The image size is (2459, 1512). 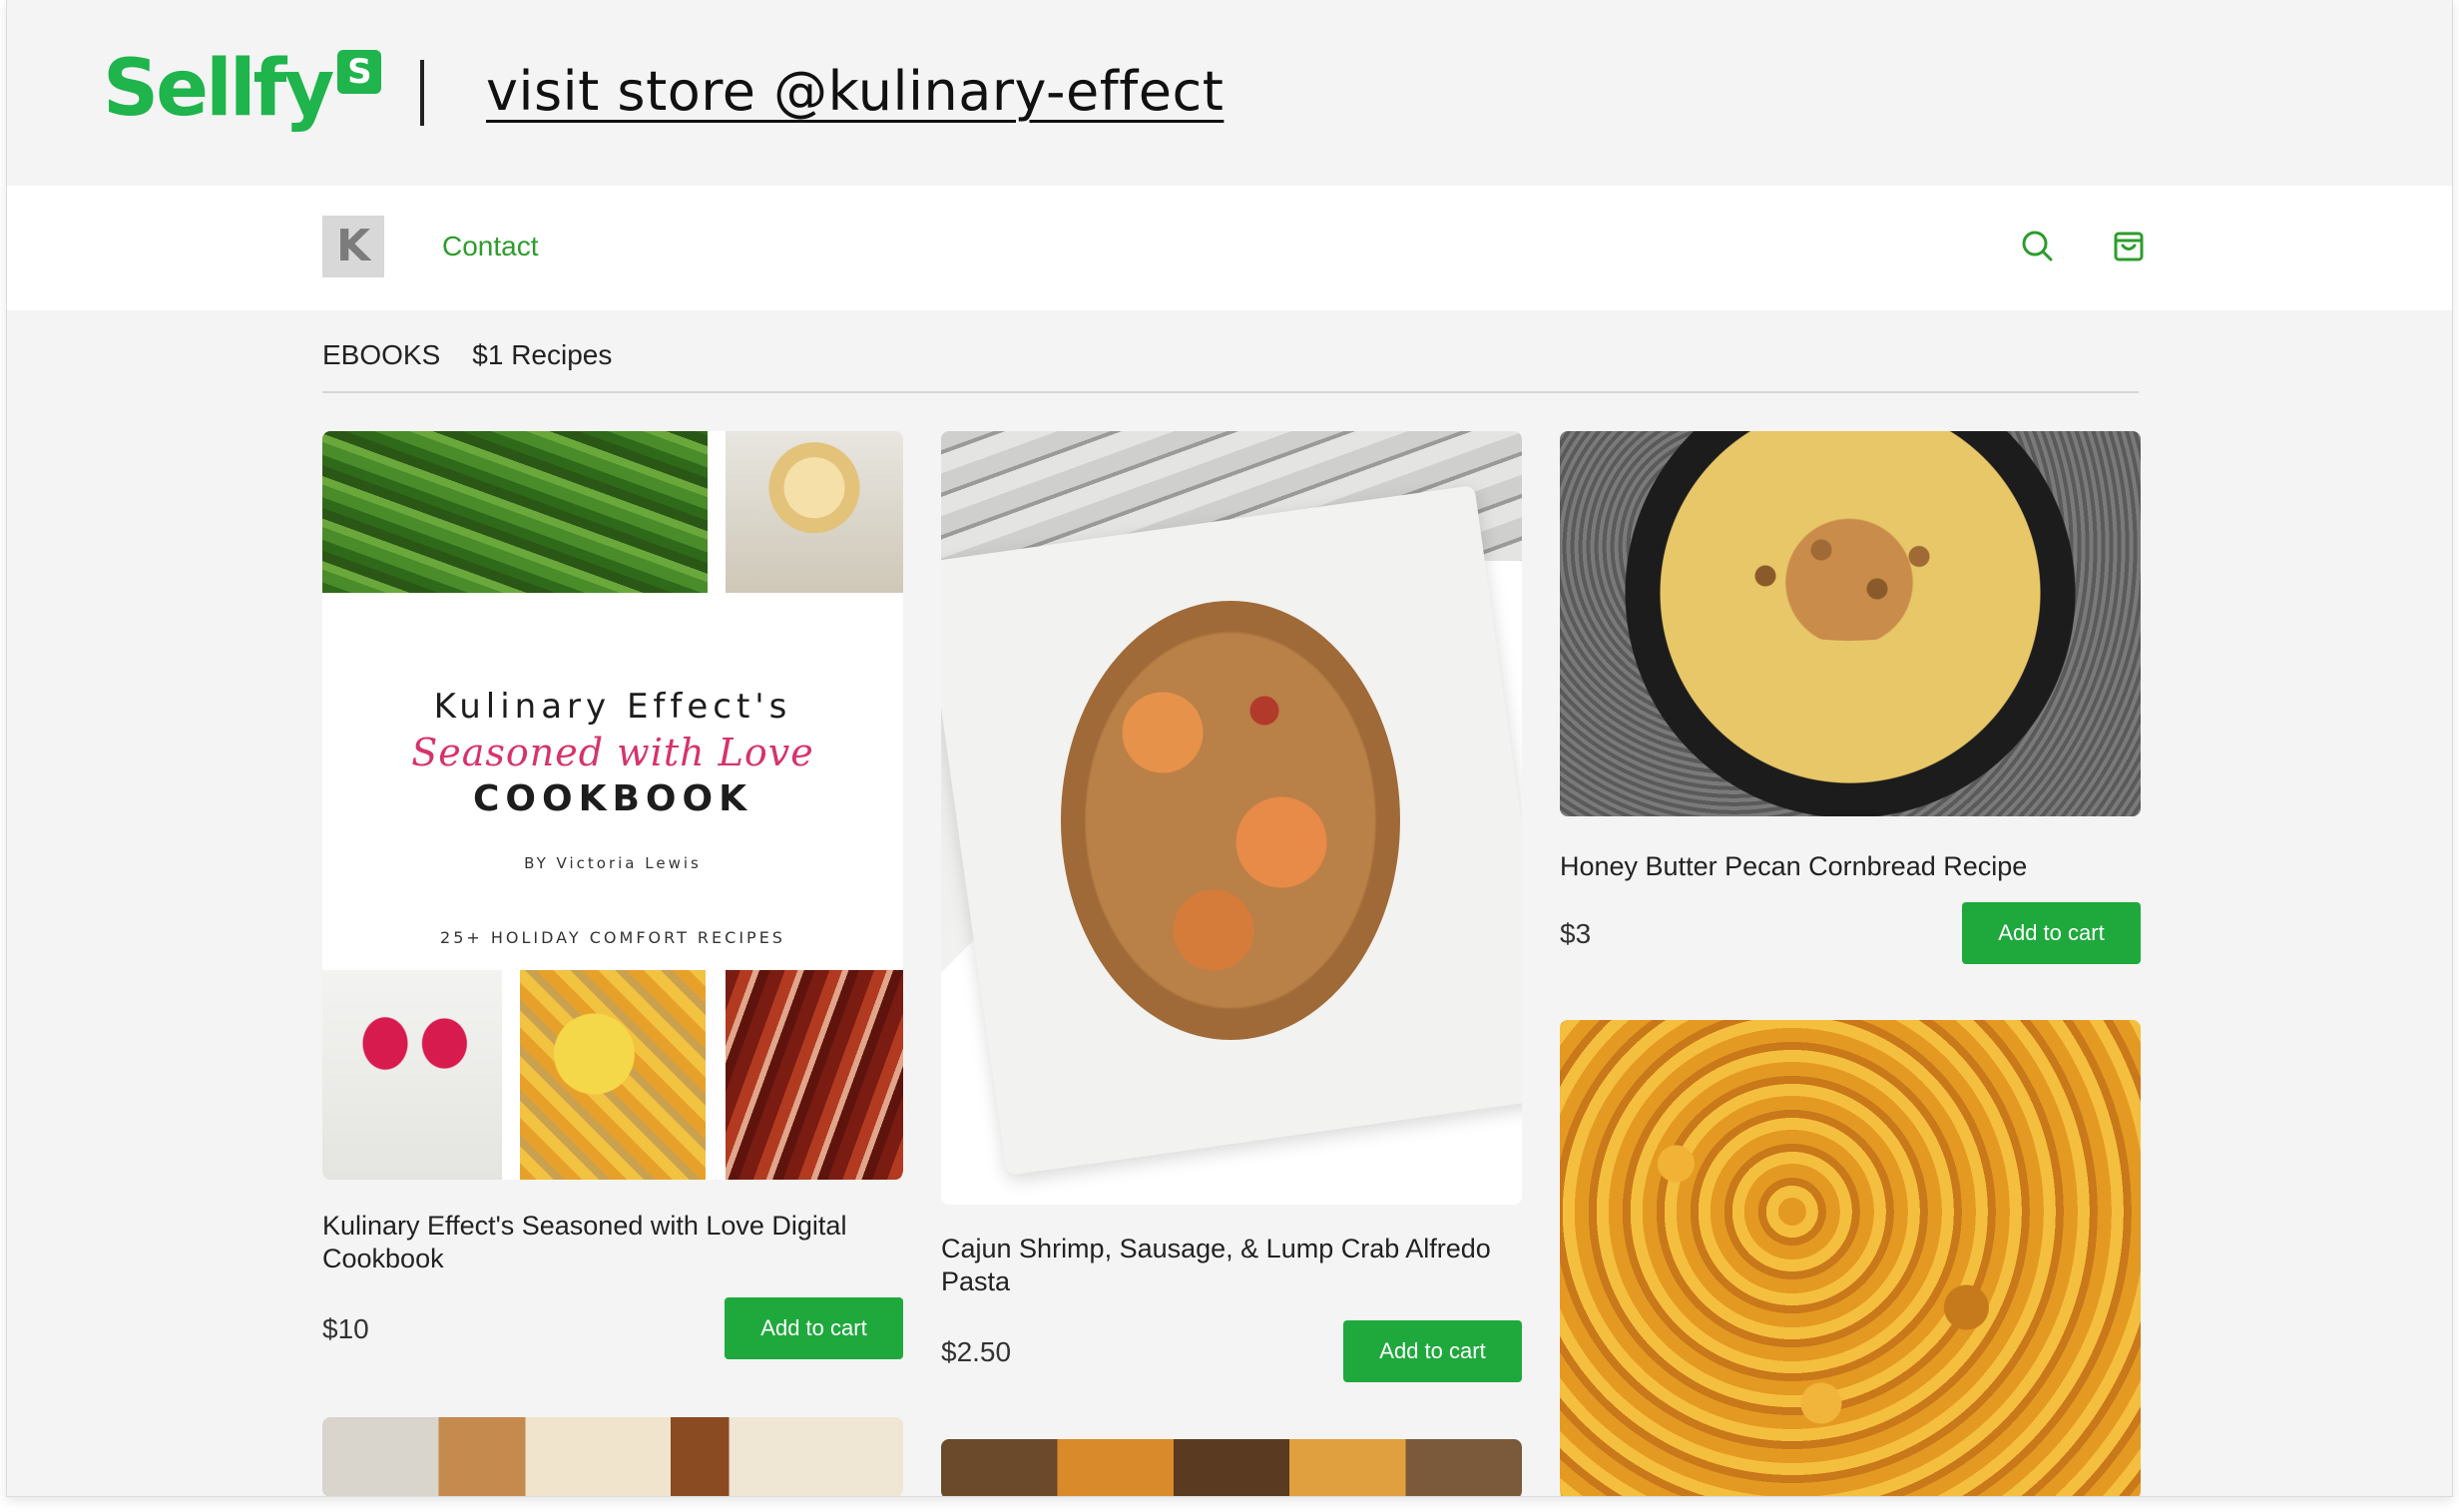 I want to click on cover-tagline: 25+ HOLIDAY COMFORT RECIPES, so click(x=612, y=937).